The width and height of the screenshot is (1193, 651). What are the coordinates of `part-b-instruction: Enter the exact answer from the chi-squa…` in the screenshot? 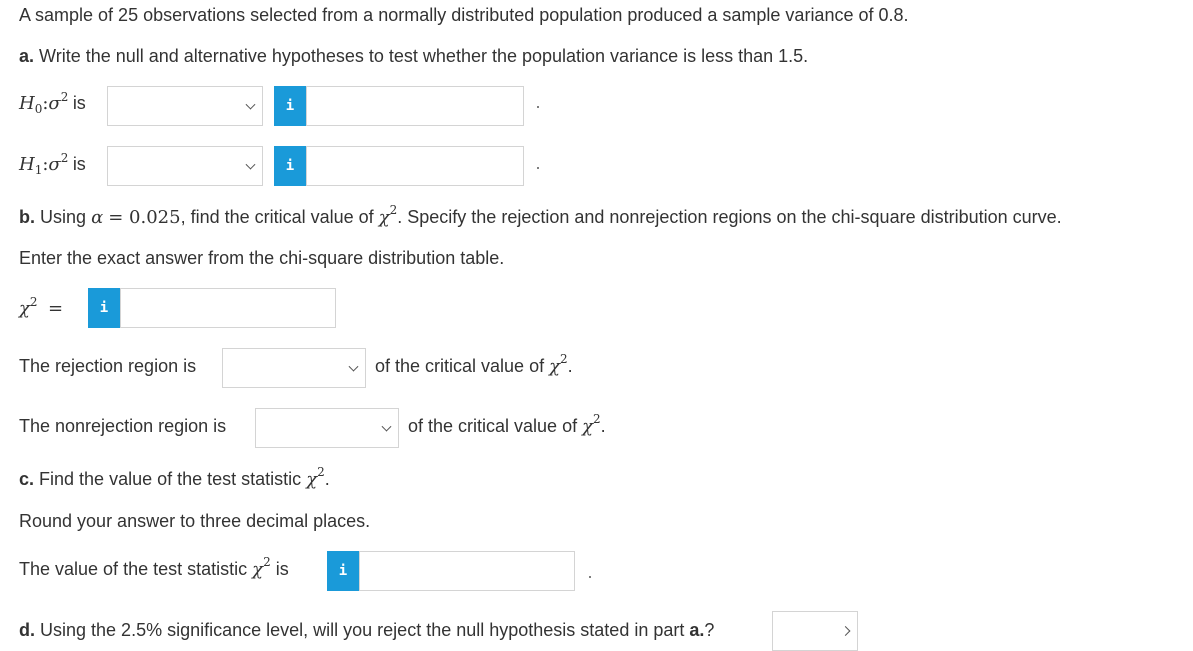 It's located at (262, 258).